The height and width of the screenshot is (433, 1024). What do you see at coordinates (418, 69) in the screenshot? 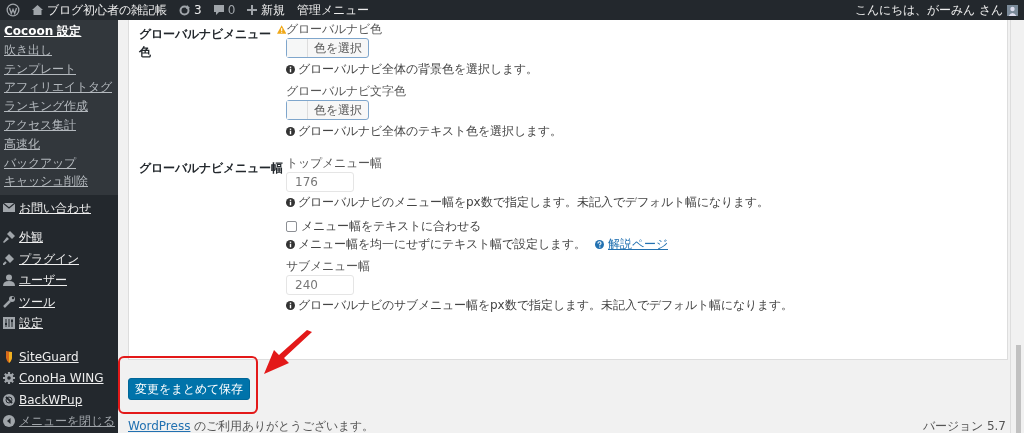
I see `help-text: グローバルナビ全体の背景色を選択します。` at bounding box center [418, 69].